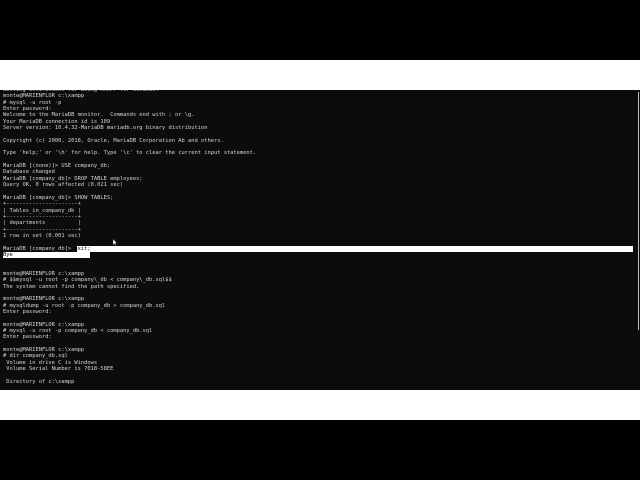 The width and height of the screenshot is (640, 480). I want to click on mariadb-prompt: MariaDB [company_db]>, so click(39, 248).